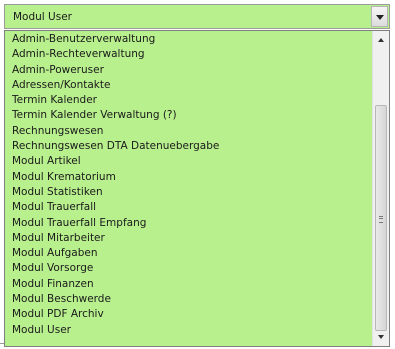 The height and width of the screenshot is (349, 395). I want to click on list-item: Modul Trauerfall Empfang, so click(188, 223).